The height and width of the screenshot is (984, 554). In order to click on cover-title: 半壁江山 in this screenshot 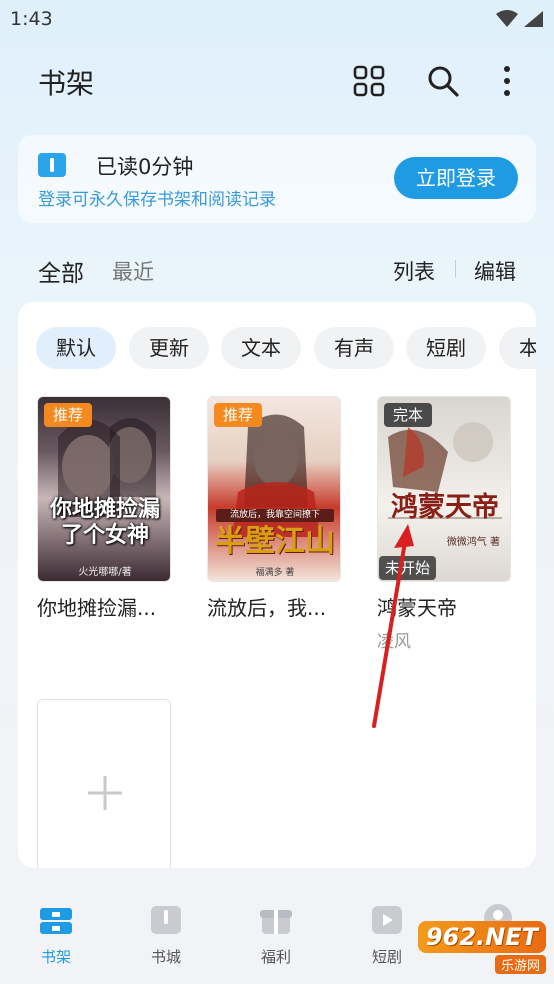, I will do `click(275, 541)`.